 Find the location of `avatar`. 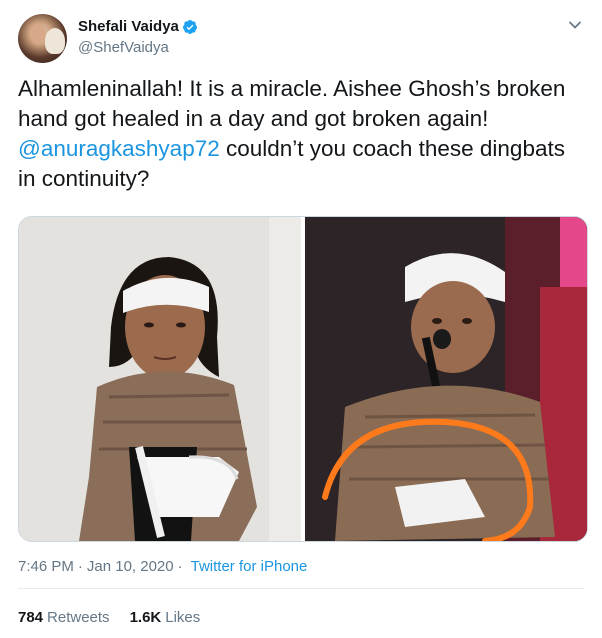

avatar is located at coordinates (42, 38).